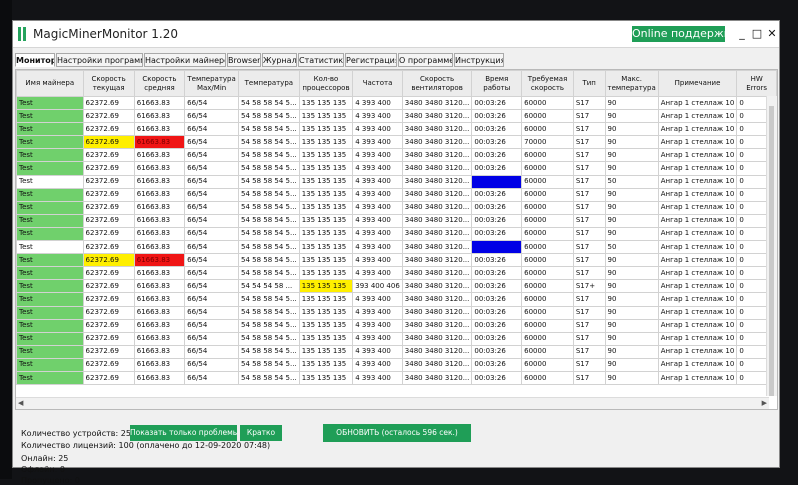 This screenshot has height=485, width=798. What do you see at coordinates (185, 60) in the screenshot?
I see `tab-miner-settings: Настройки майнеров` at bounding box center [185, 60].